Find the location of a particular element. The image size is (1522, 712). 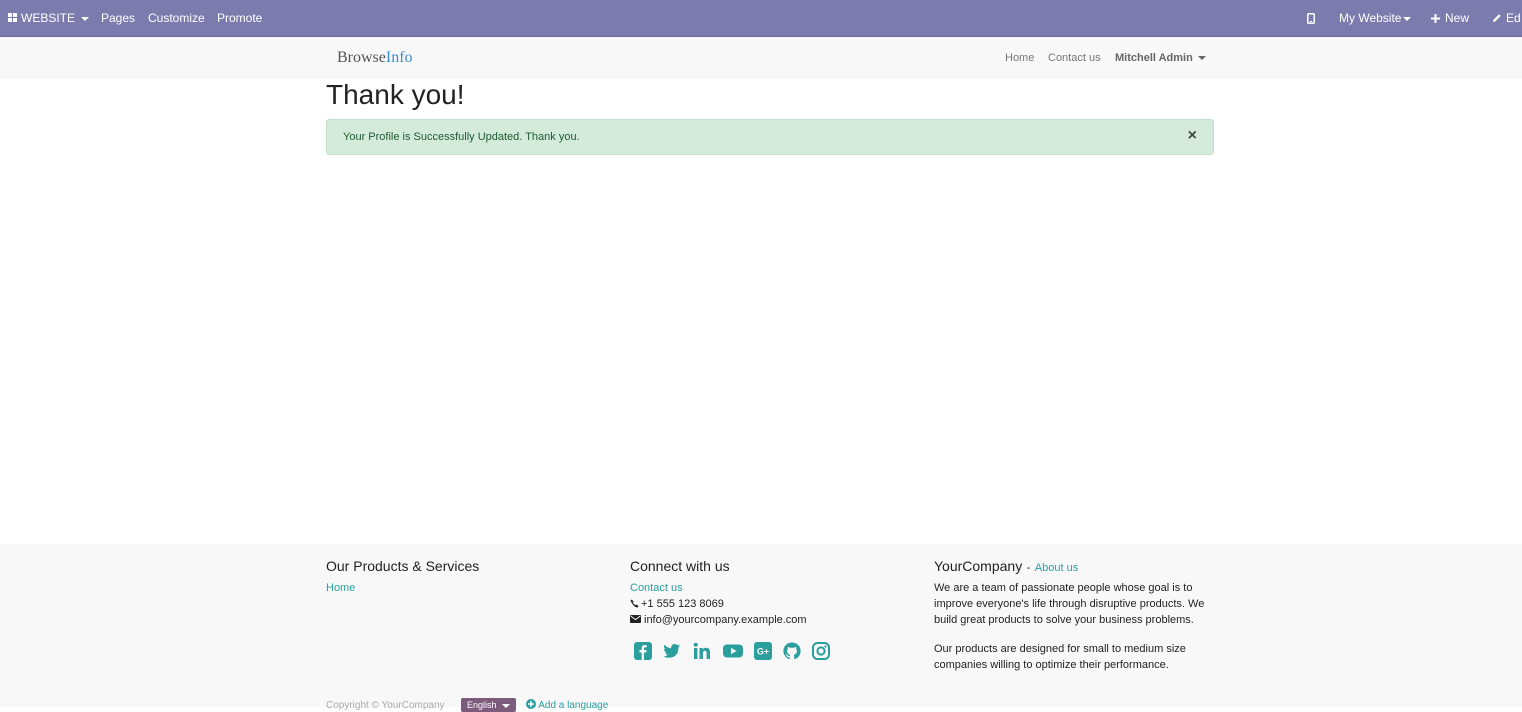

nav-contact-link: Contact us is located at coordinates (1074, 58).